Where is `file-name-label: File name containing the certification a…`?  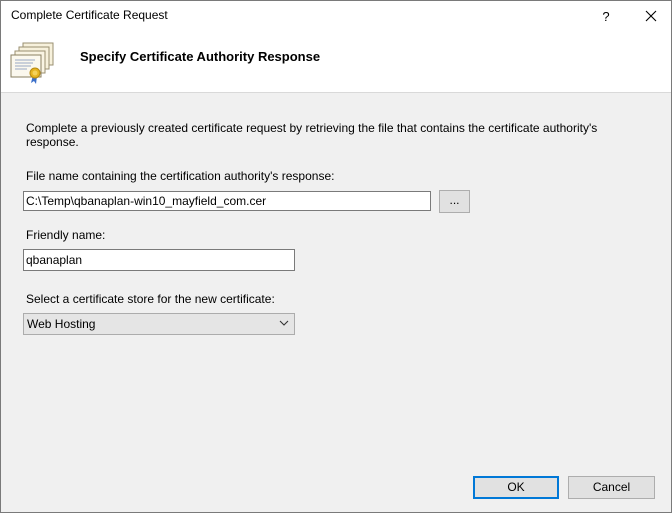 file-name-label: File name containing the certification a… is located at coordinates (180, 176).